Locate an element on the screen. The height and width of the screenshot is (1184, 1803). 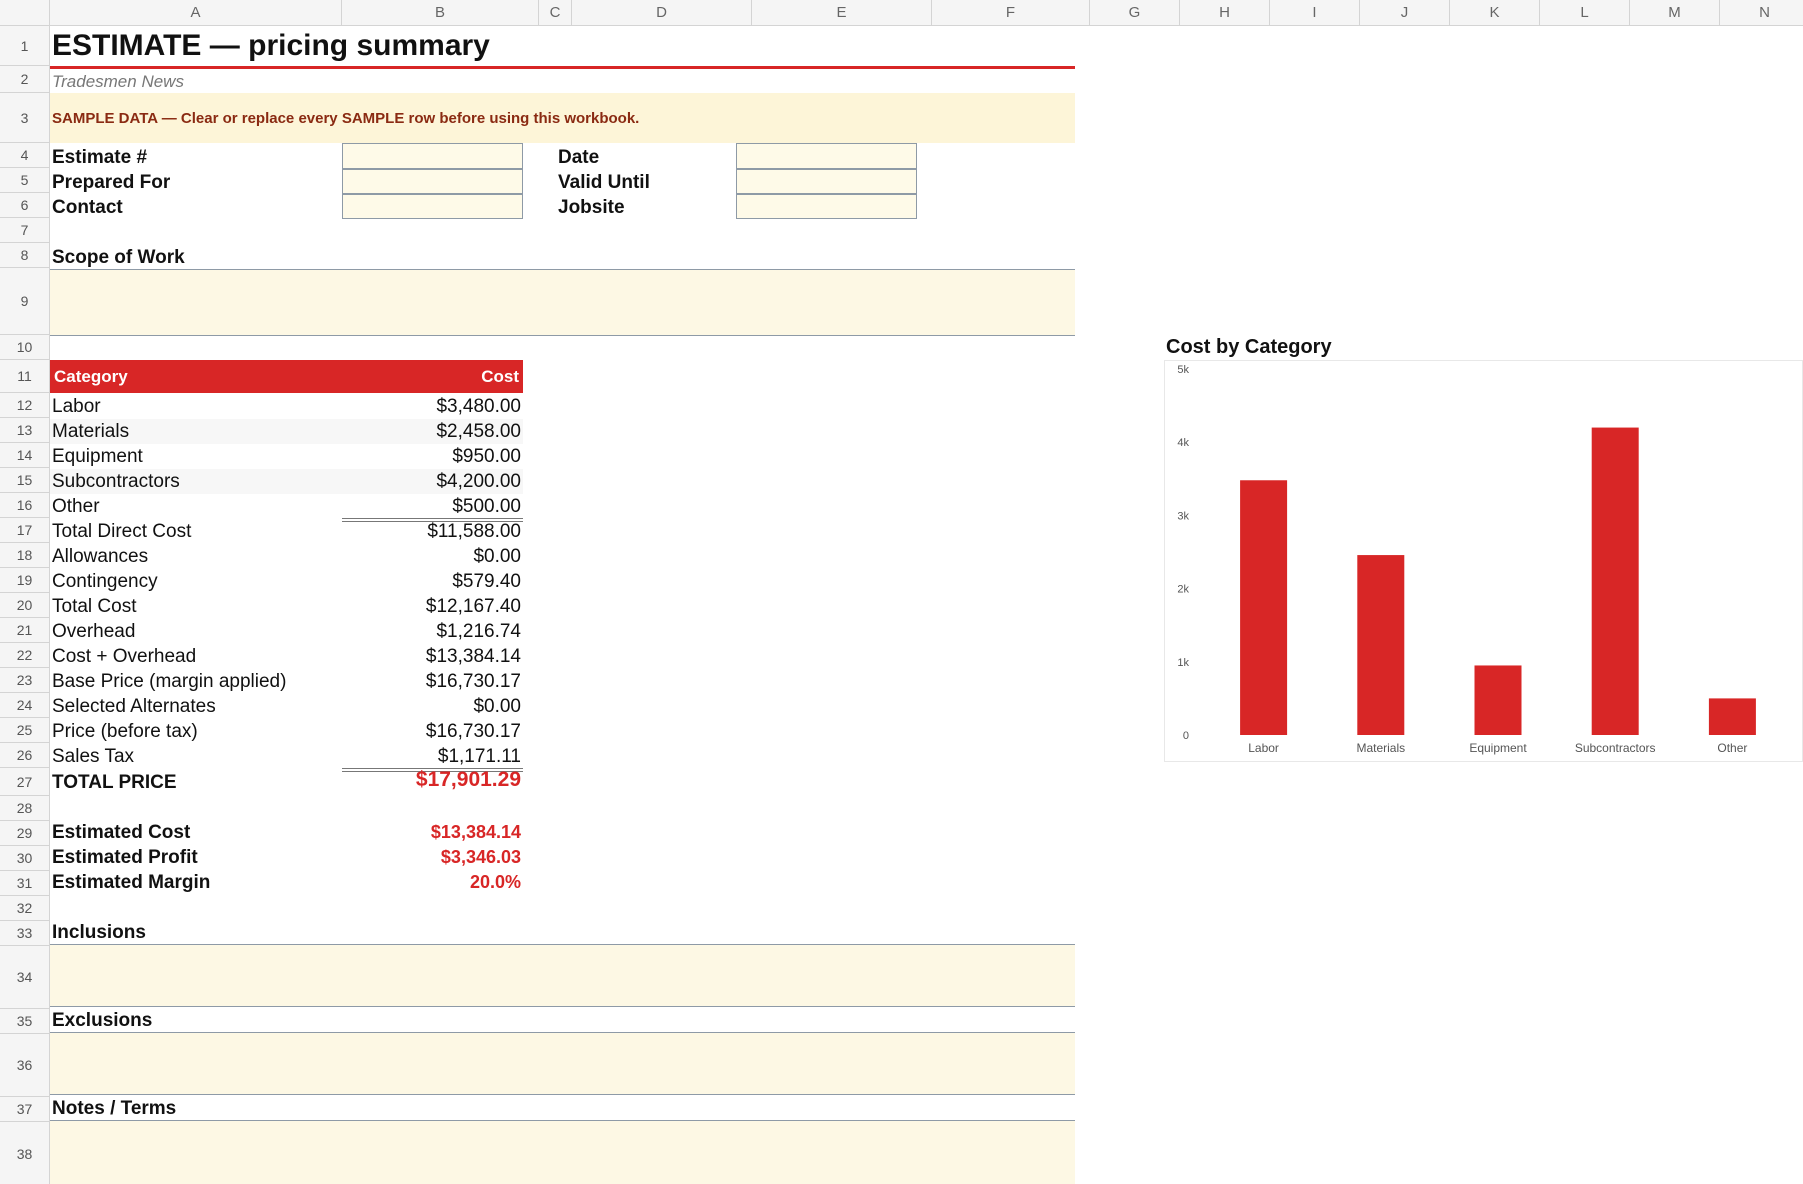
y-tick-label: 4k is located at coordinates (1183, 443).